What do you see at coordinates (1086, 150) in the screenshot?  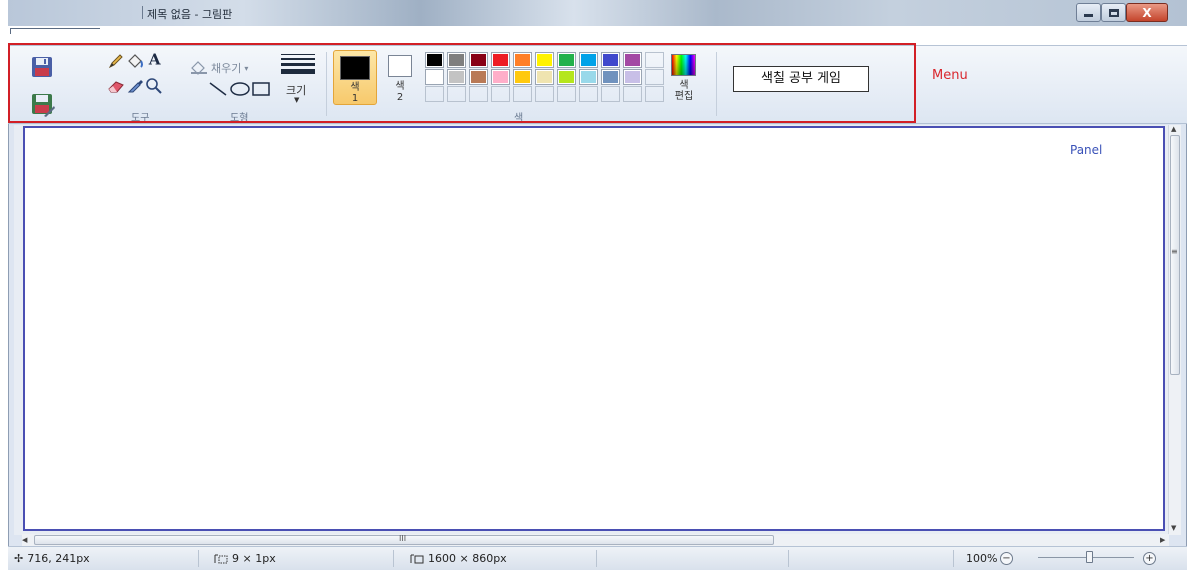 I see `panel-annotation-label: Panel` at bounding box center [1086, 150].